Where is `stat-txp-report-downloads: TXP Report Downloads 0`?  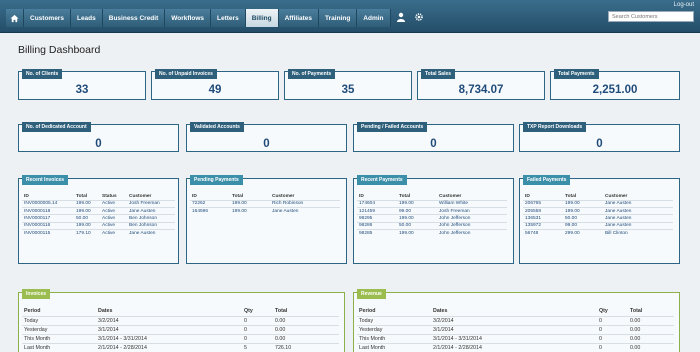
stat-txp-report-downloads: TXP Report Downloads 0 is located at coordinates (599, 137).